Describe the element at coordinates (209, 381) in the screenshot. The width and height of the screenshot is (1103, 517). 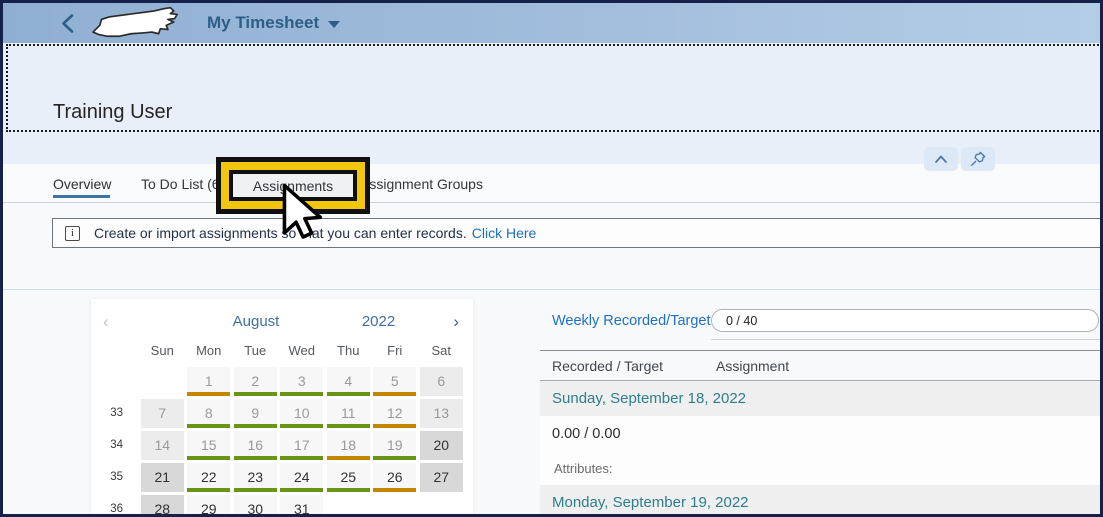
I see `calendar-day: 1` at that location.